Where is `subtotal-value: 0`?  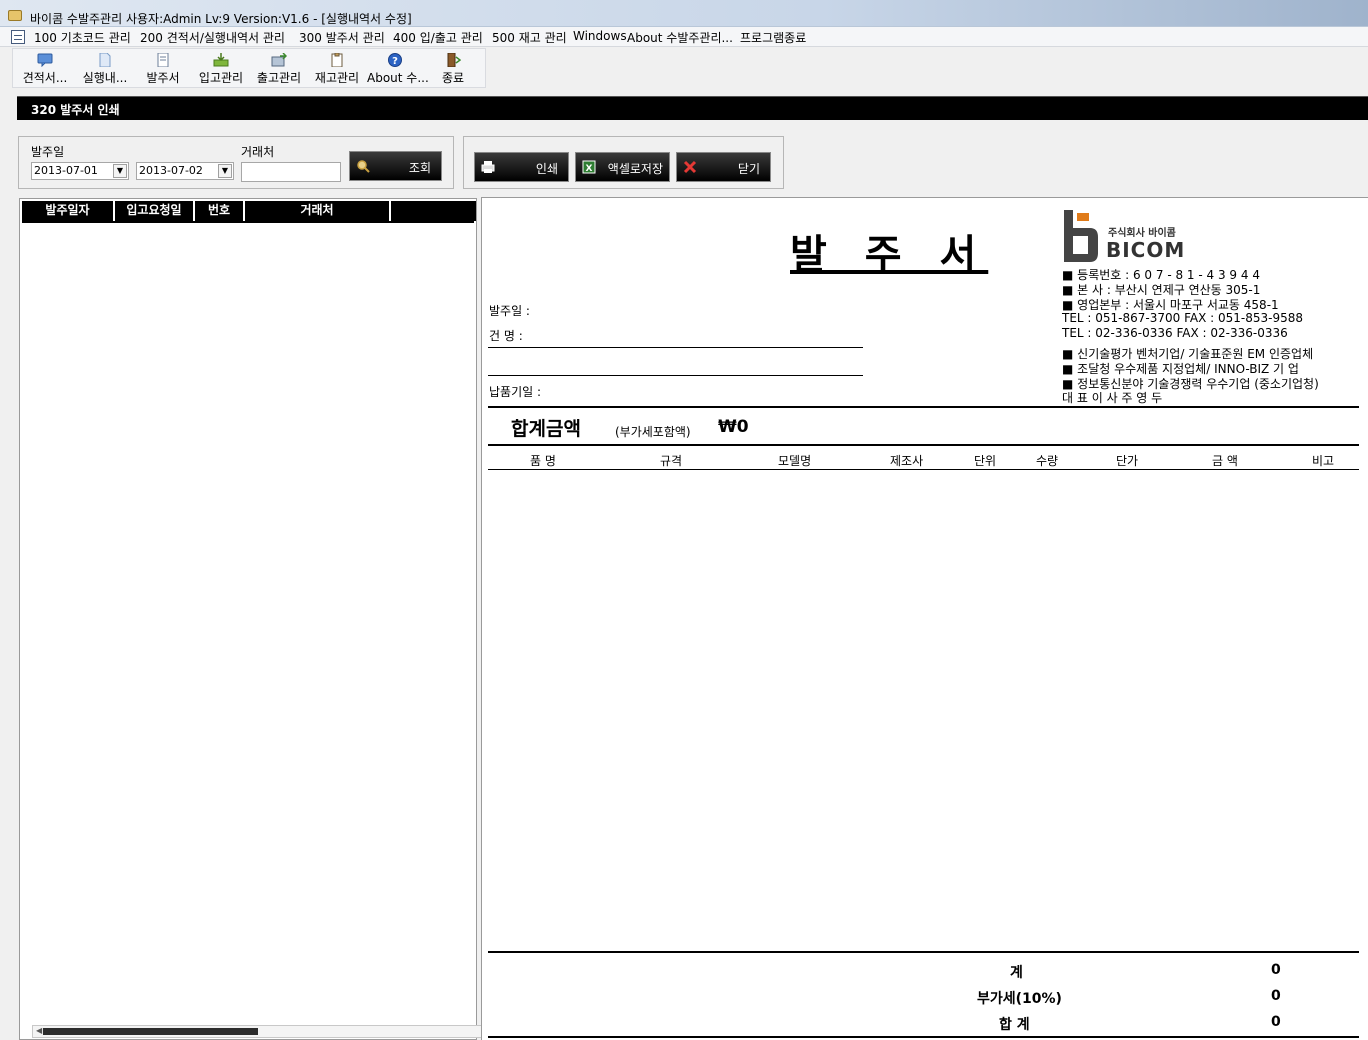 subtotal-value: 0 is located at coordinates (1276, 970).